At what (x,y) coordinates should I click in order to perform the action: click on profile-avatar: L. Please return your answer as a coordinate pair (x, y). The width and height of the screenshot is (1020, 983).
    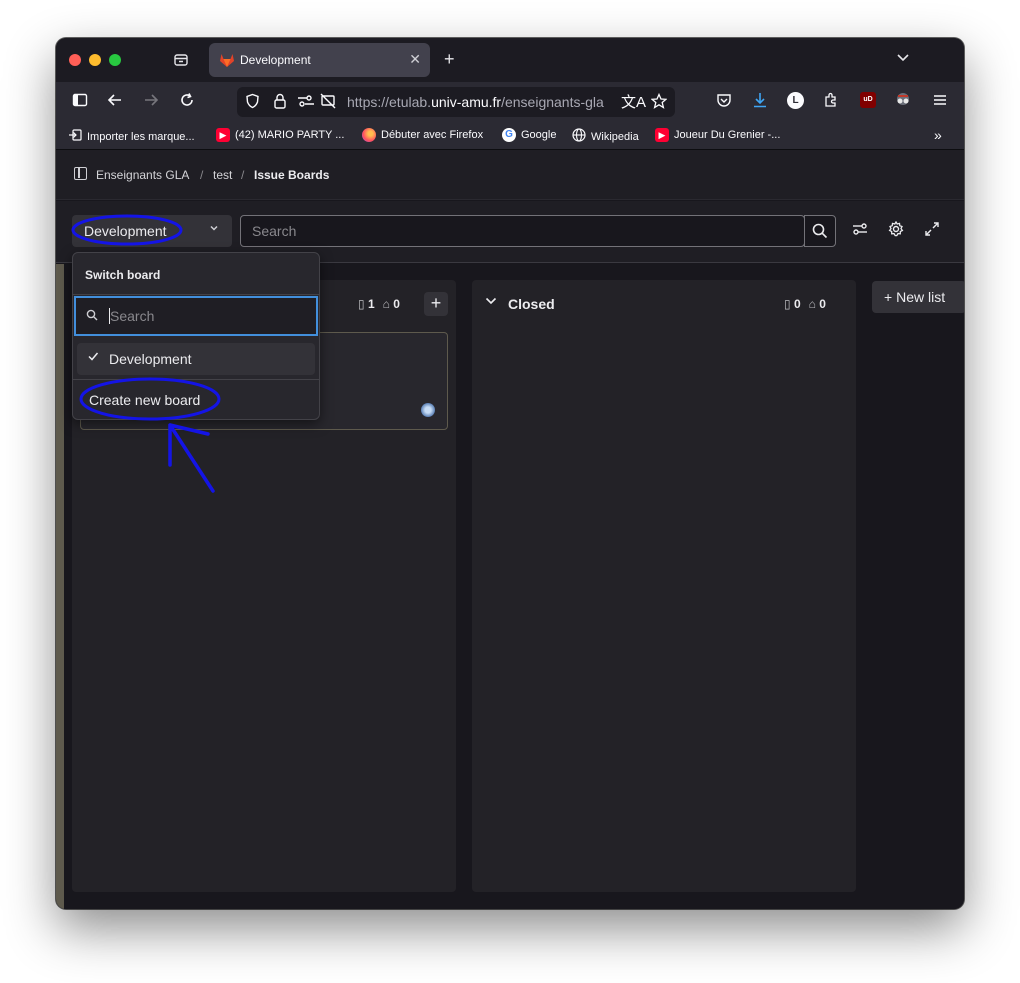
    Looking at the image, I should click on (795, 100).